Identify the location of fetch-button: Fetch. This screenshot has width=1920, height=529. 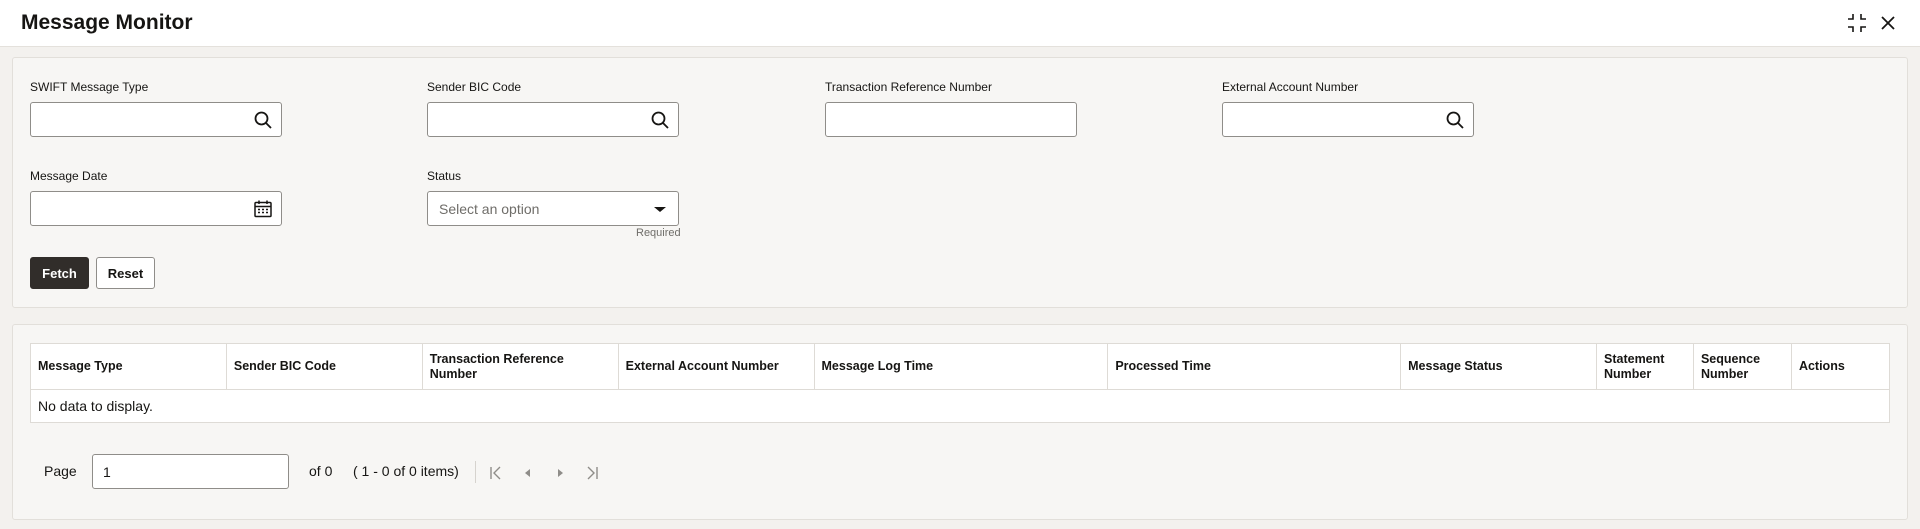
(59, 273).